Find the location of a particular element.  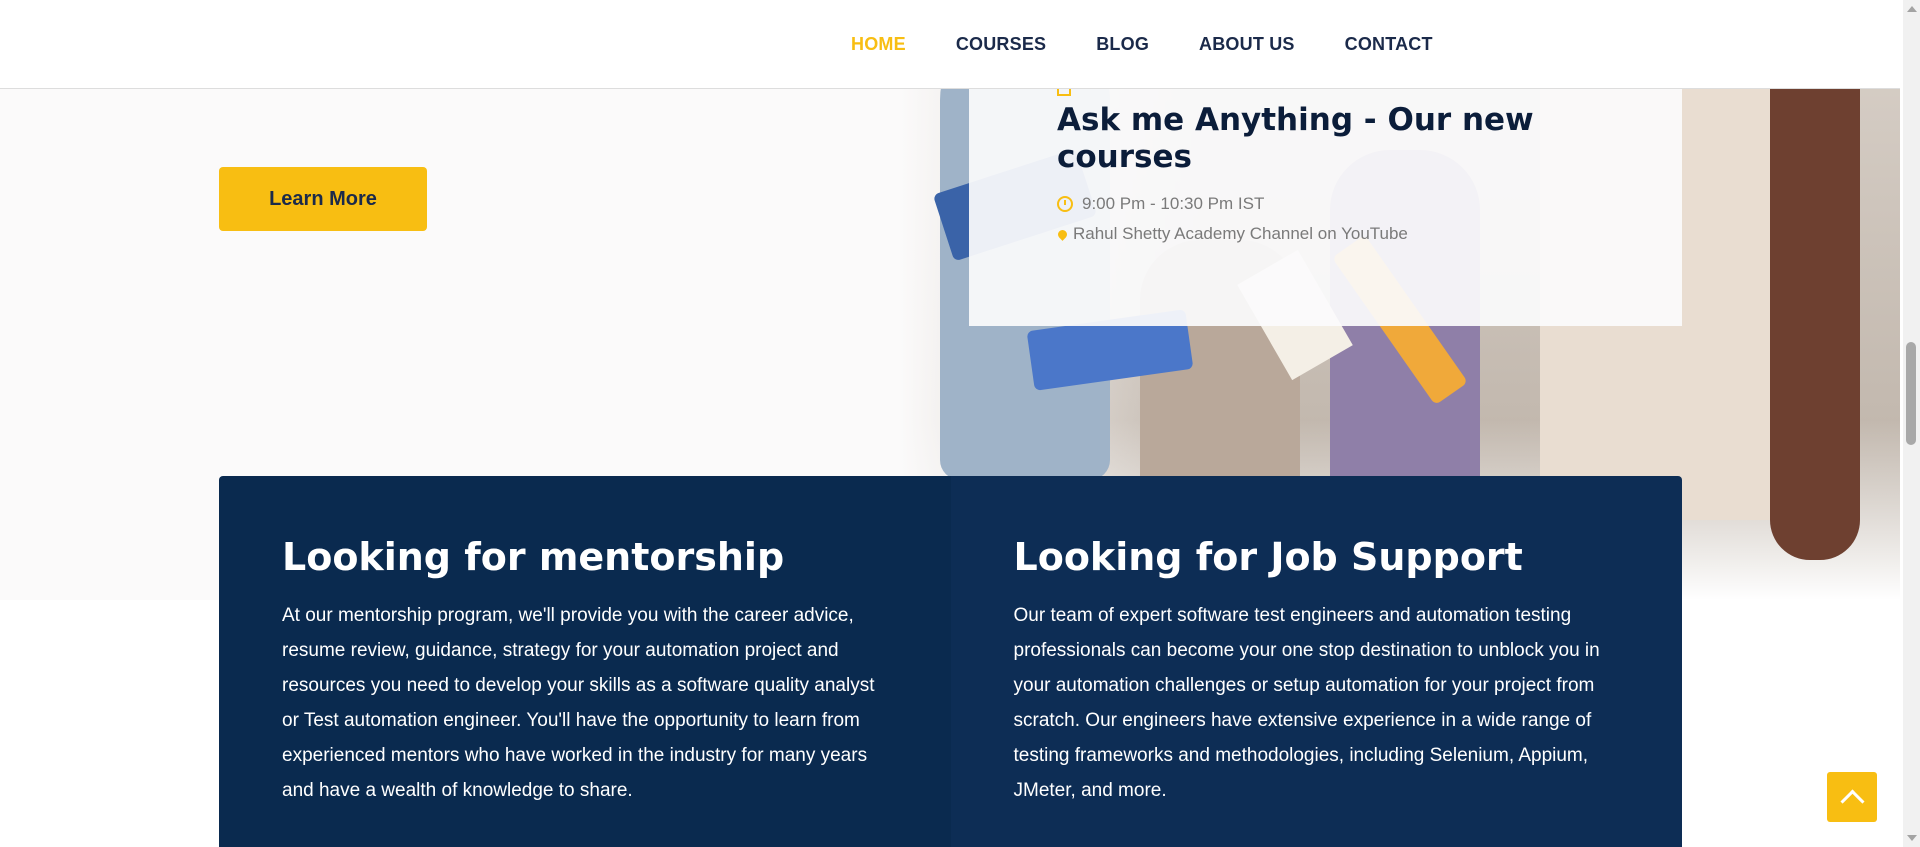

scrollbar-thumb is located at coordinates (1911, 393).